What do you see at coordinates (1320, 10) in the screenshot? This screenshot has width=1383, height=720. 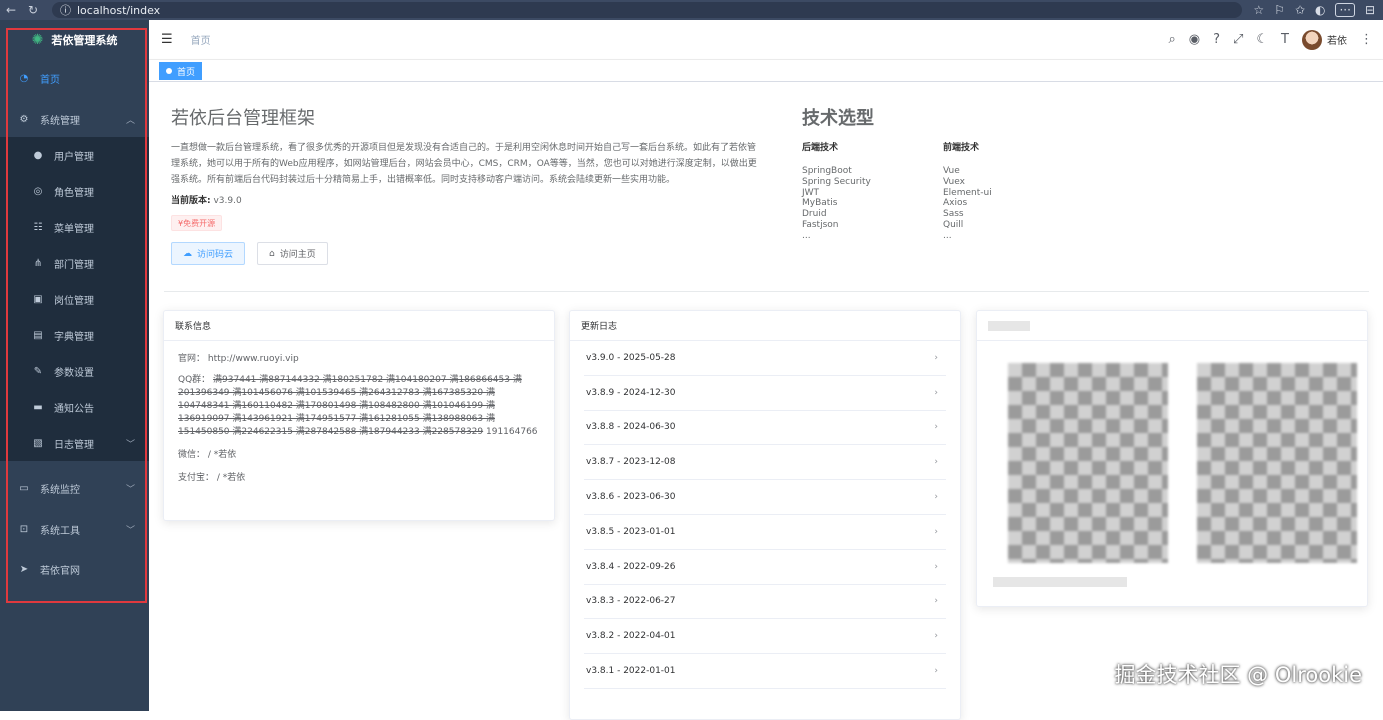 I see `profile-icon: ◐` at bounding box center [1320, 10].